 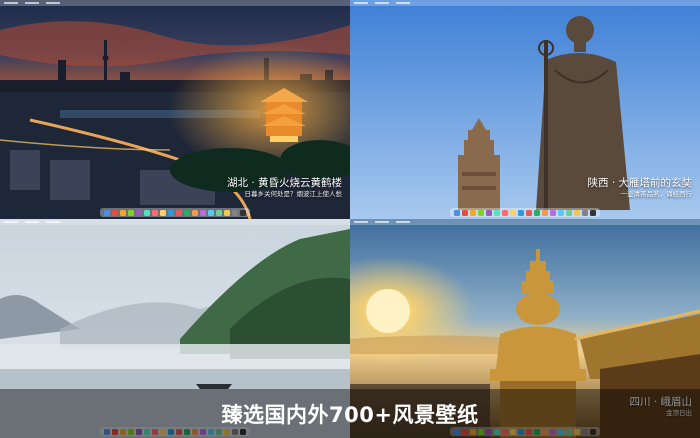 I want to click on caption-subtitle: 一壶清茶品茗，诵经西行, so click(x=656, y=194).